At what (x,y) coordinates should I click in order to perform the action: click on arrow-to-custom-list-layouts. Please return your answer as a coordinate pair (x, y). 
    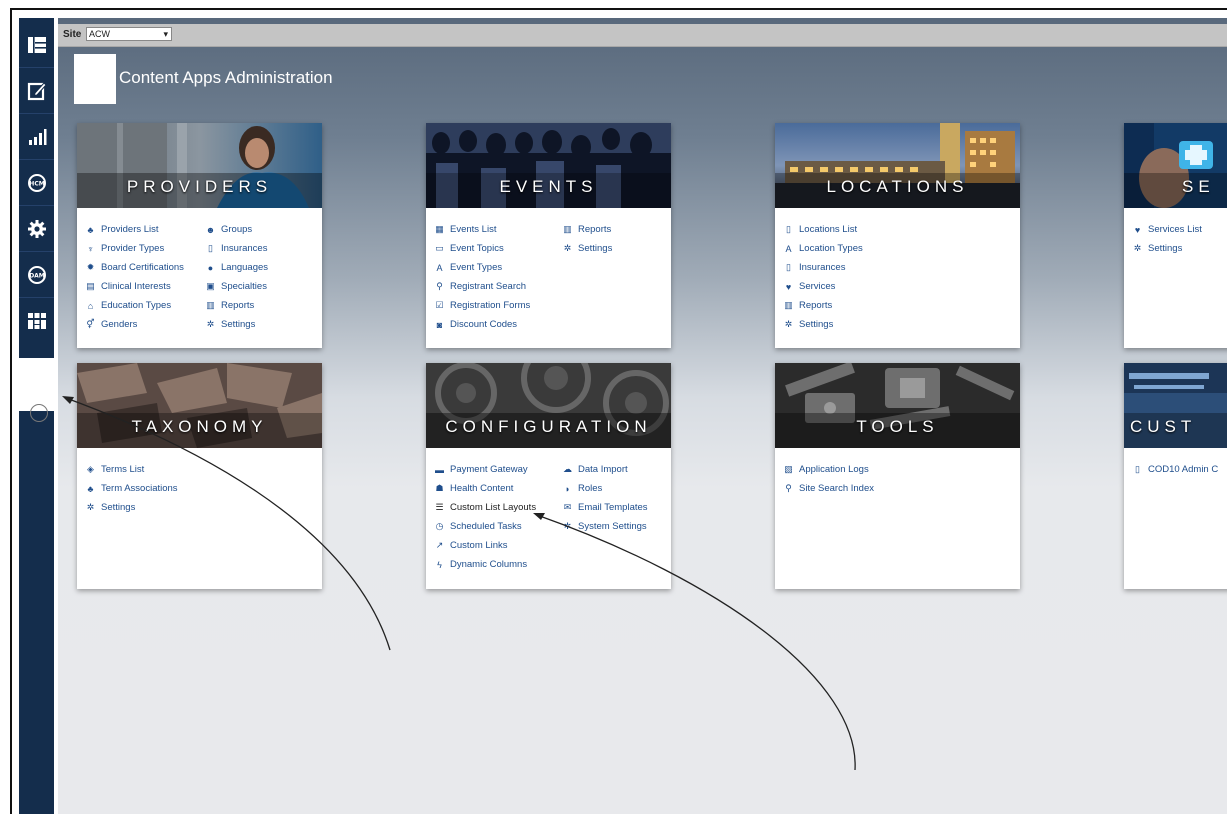
    Looking at the image, I should click on (696, 642).